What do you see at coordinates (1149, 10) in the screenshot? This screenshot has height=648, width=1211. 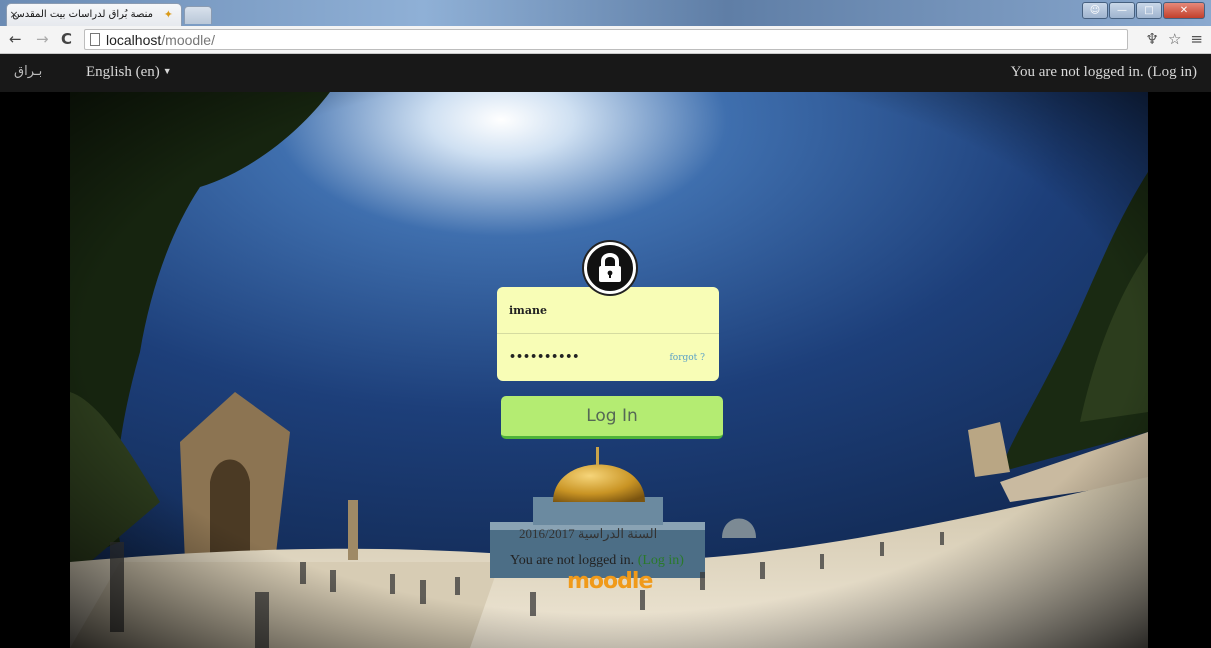 I see `maximize-icon: □` at bounding box center [1149, 10].